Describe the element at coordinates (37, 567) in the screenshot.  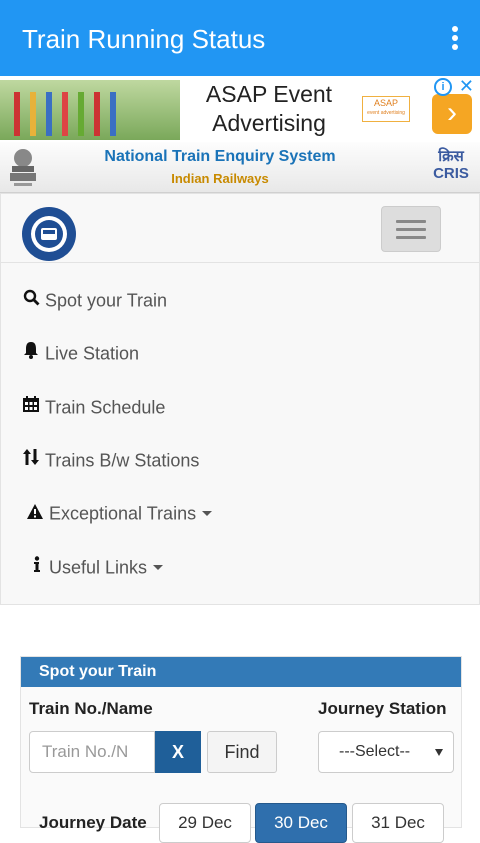
I see `info-icon` at that location.